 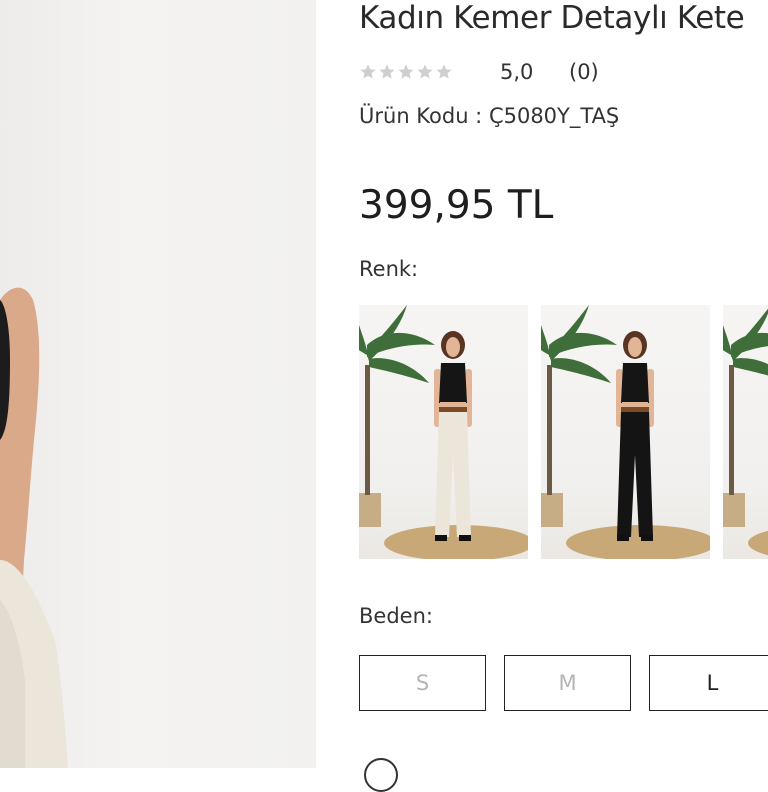 I want to click on rating-stars, so click(x=406, y=72).